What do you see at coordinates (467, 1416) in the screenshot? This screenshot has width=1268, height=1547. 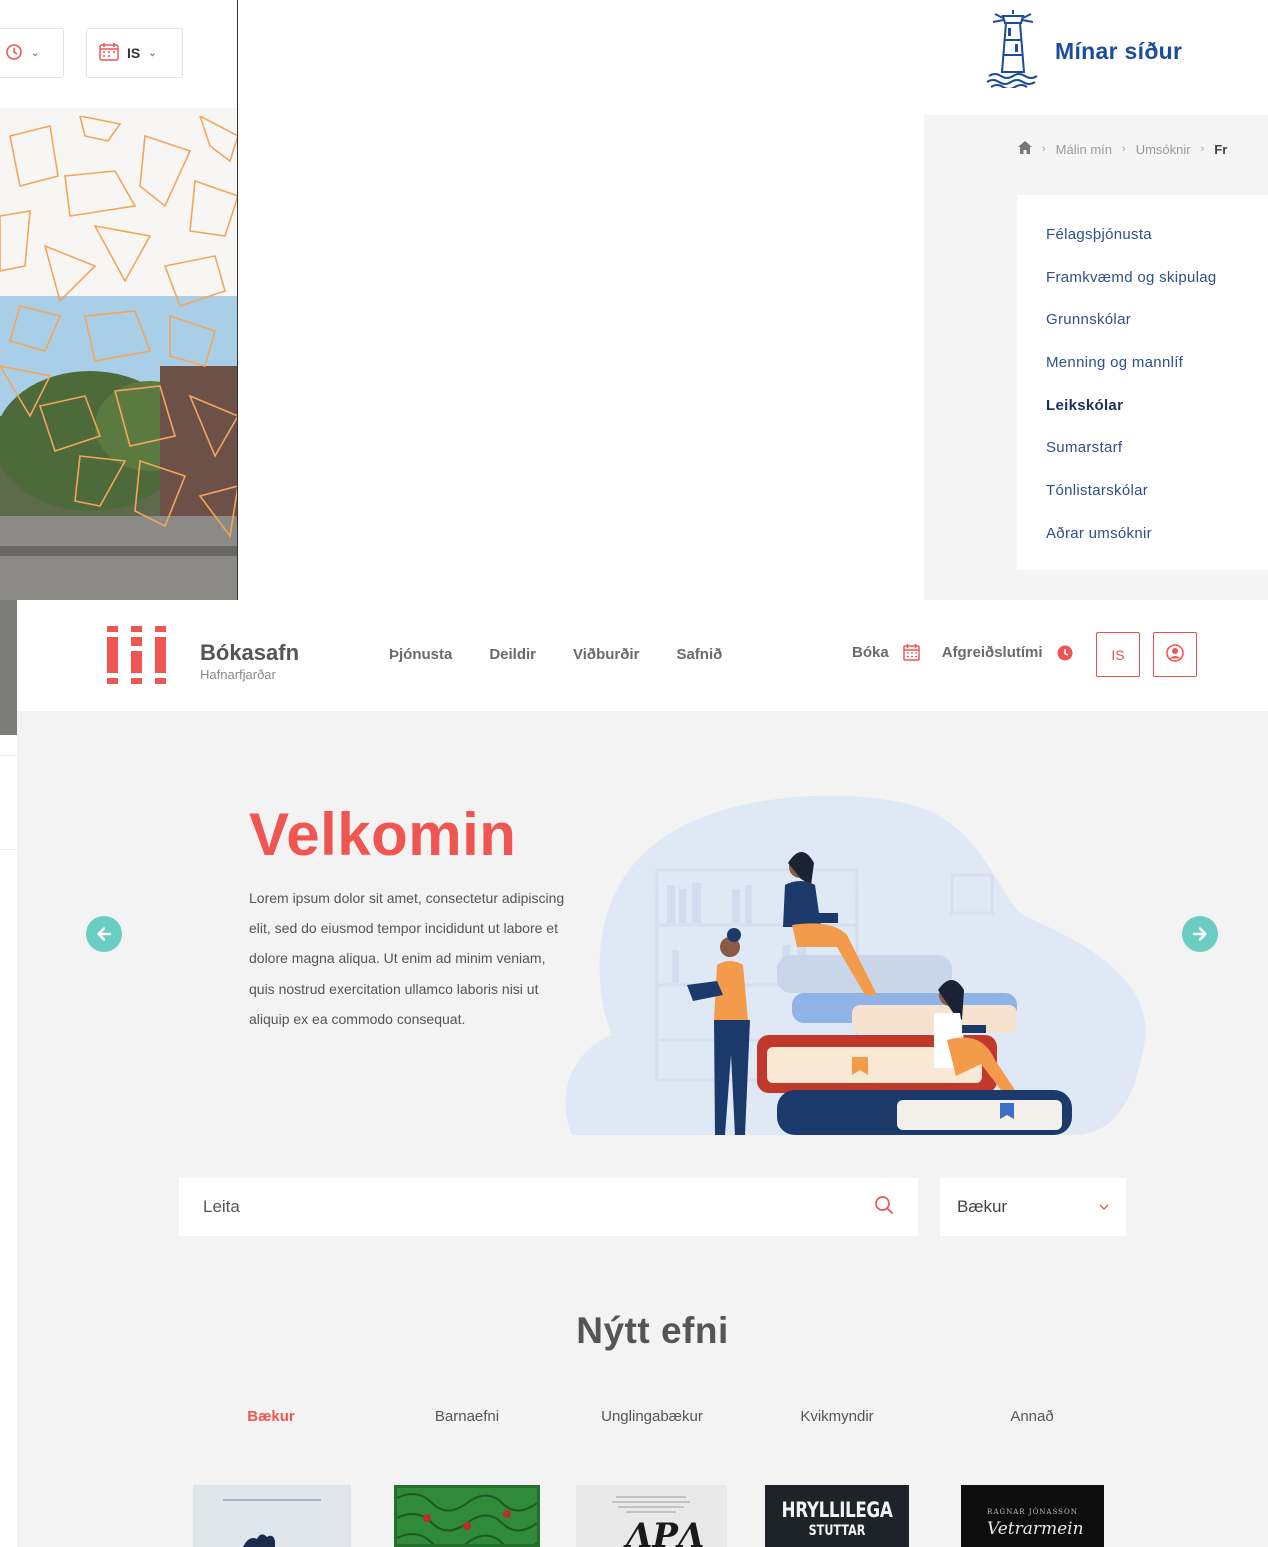 I see `tab-barnaefni: Barnaefni` at bounding box center [467, 1416].